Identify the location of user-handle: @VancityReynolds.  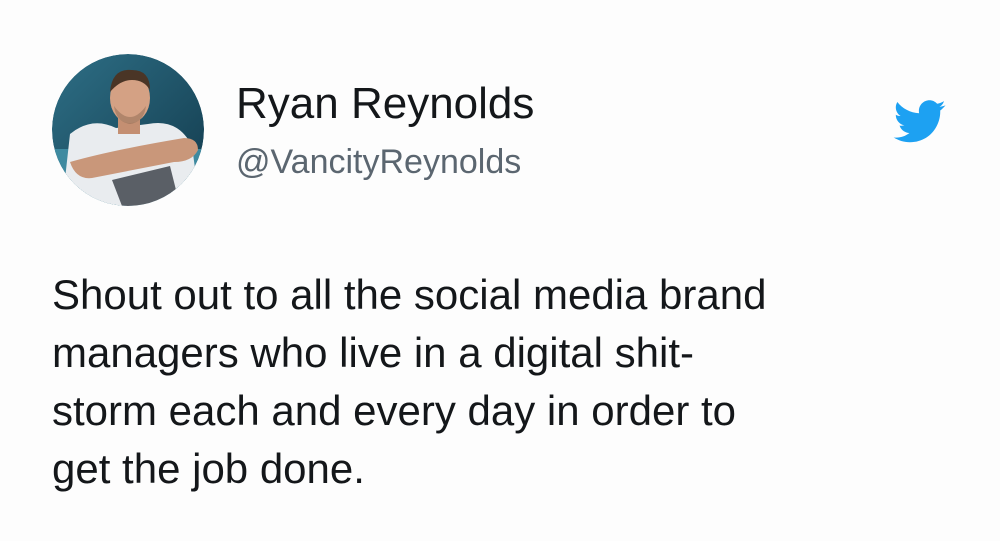
(378, 162).